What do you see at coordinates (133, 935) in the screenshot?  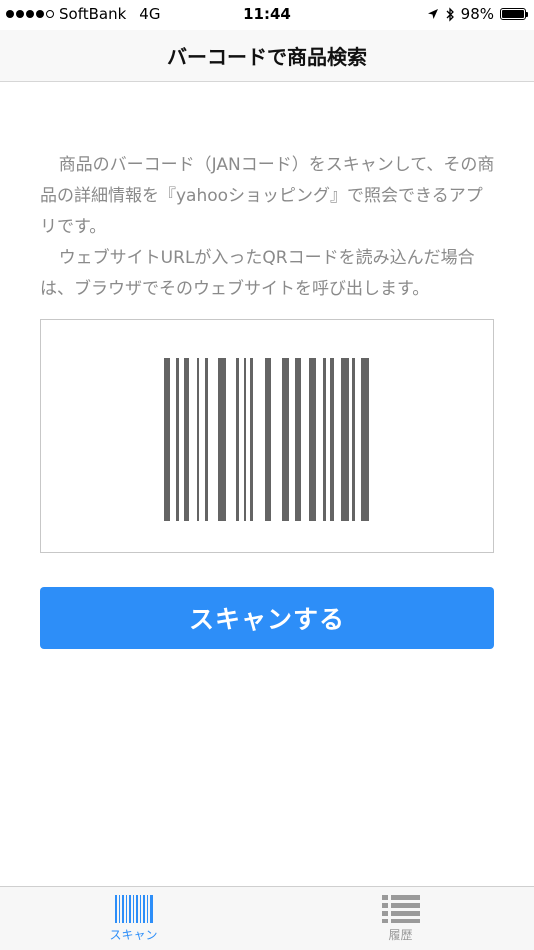 I see `tab-label-scan: スキャン` at bounding box center [133, 935].